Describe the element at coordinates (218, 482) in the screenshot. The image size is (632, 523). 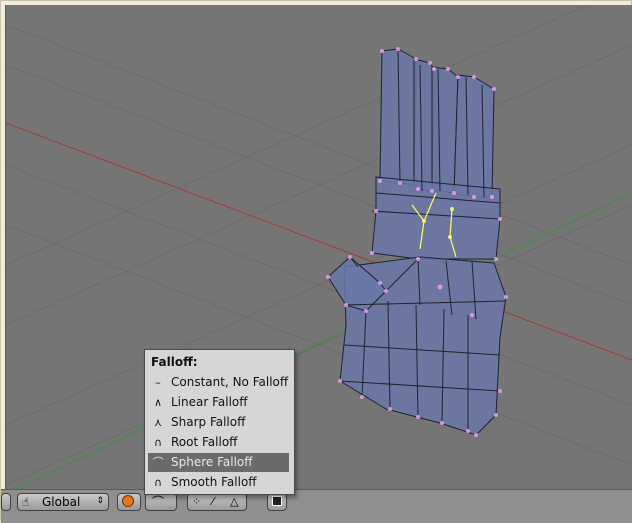
I see `menu-item-smooth-falloff: ∩ Smooth Falloff` at that location.